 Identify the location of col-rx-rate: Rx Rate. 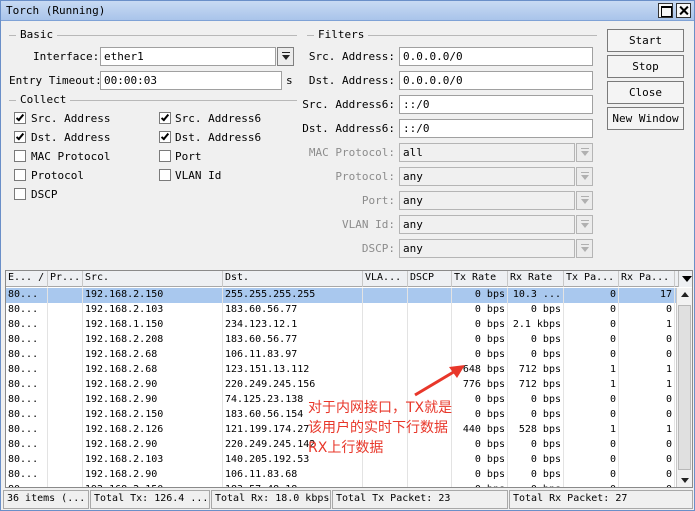
(536, 279).